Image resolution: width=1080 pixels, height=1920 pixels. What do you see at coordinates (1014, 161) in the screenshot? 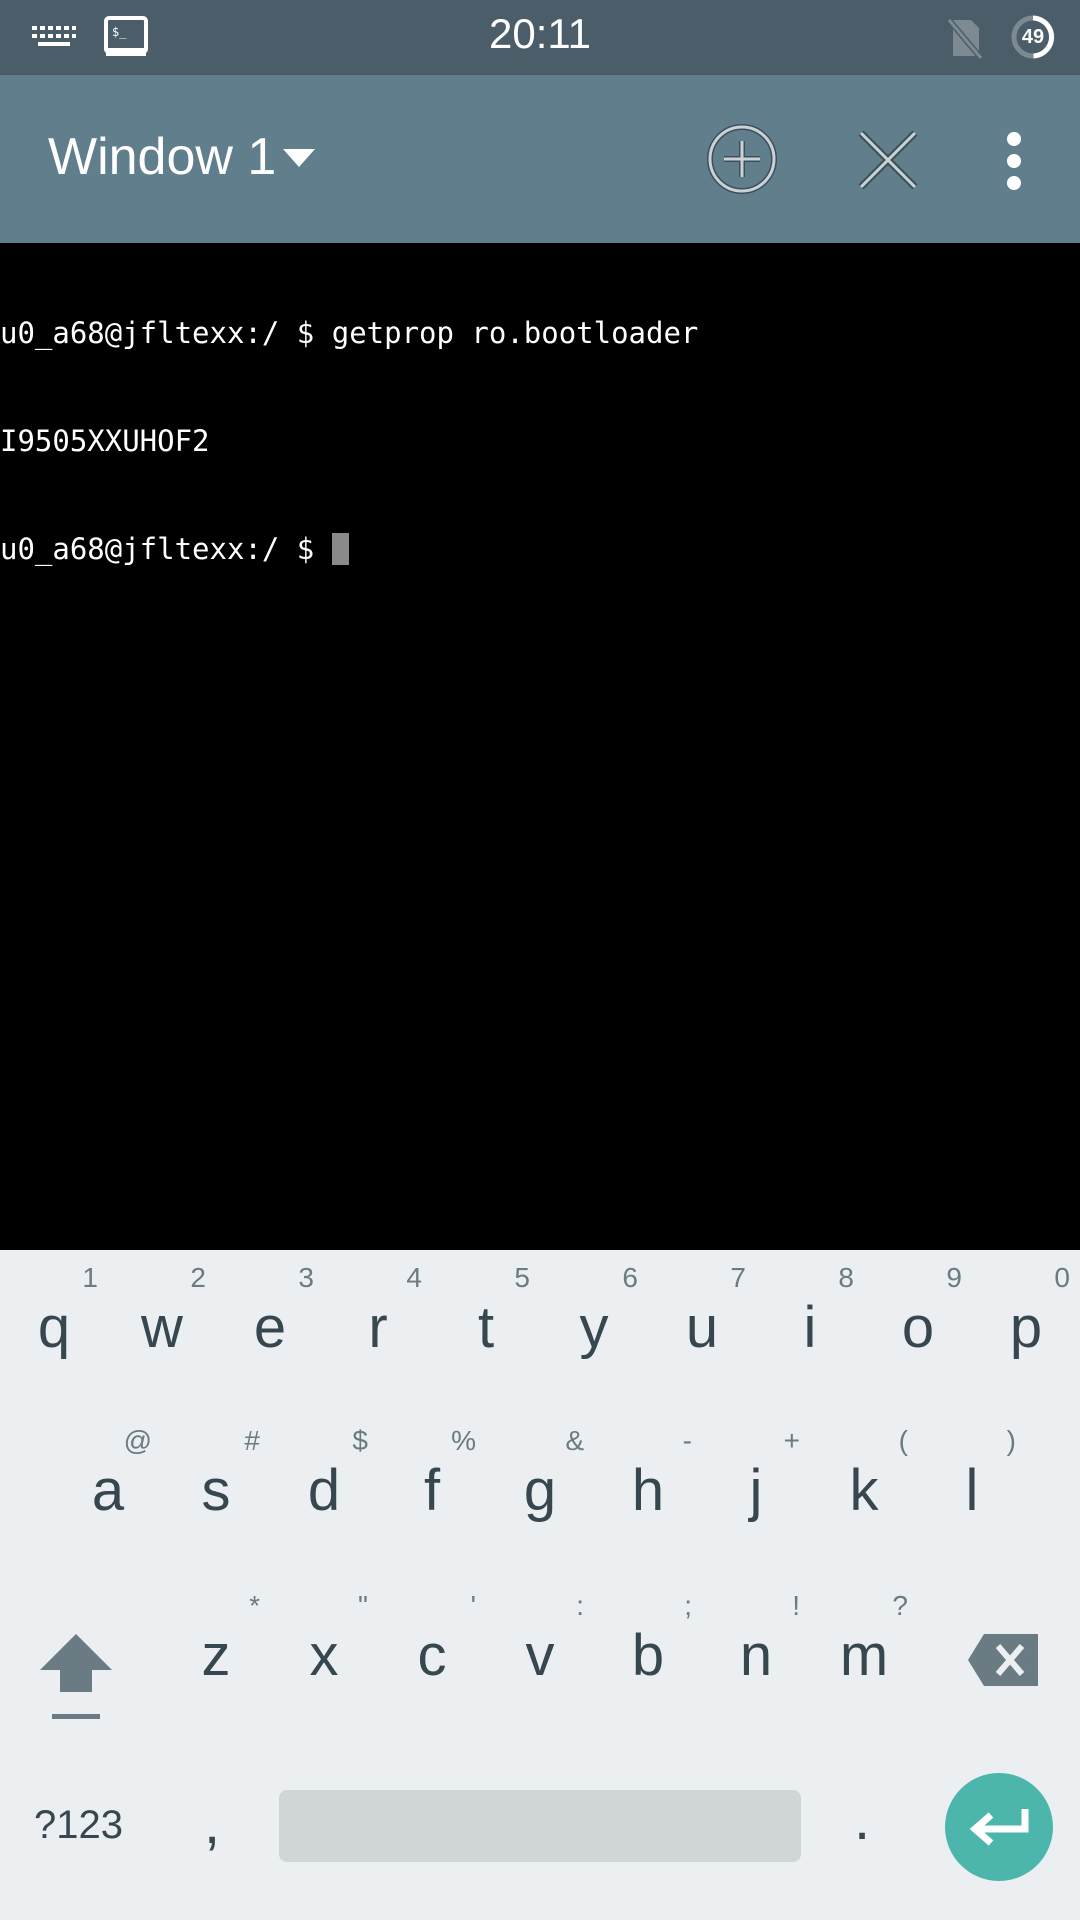
I see `more-options-icon` at bounding box center [1014, 161].